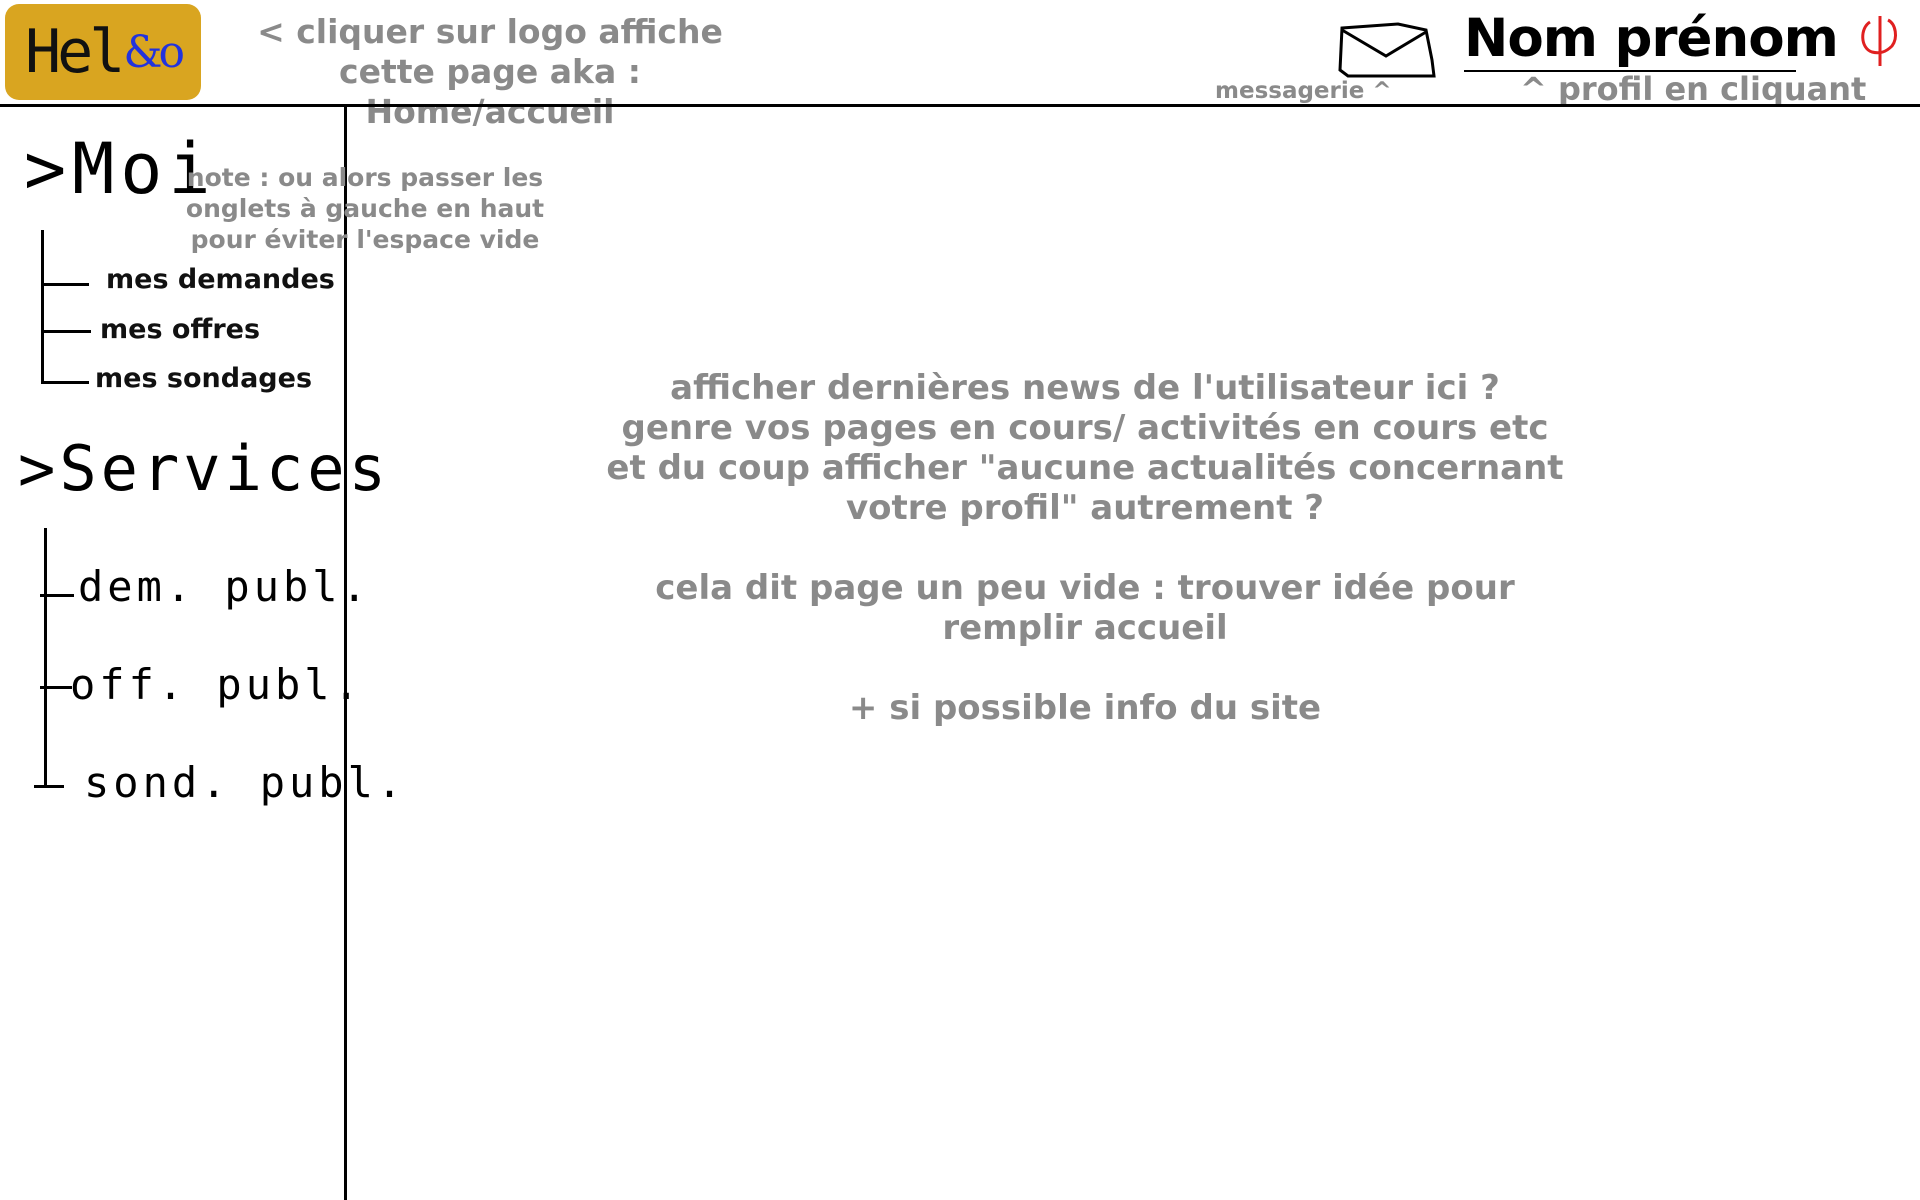 This screenshot has height=1200, width=1920. Describe the element at coordinates (224, 586) in the screenshot. I see `sidebar-item-dem-publ: dem. publ.` at that location.